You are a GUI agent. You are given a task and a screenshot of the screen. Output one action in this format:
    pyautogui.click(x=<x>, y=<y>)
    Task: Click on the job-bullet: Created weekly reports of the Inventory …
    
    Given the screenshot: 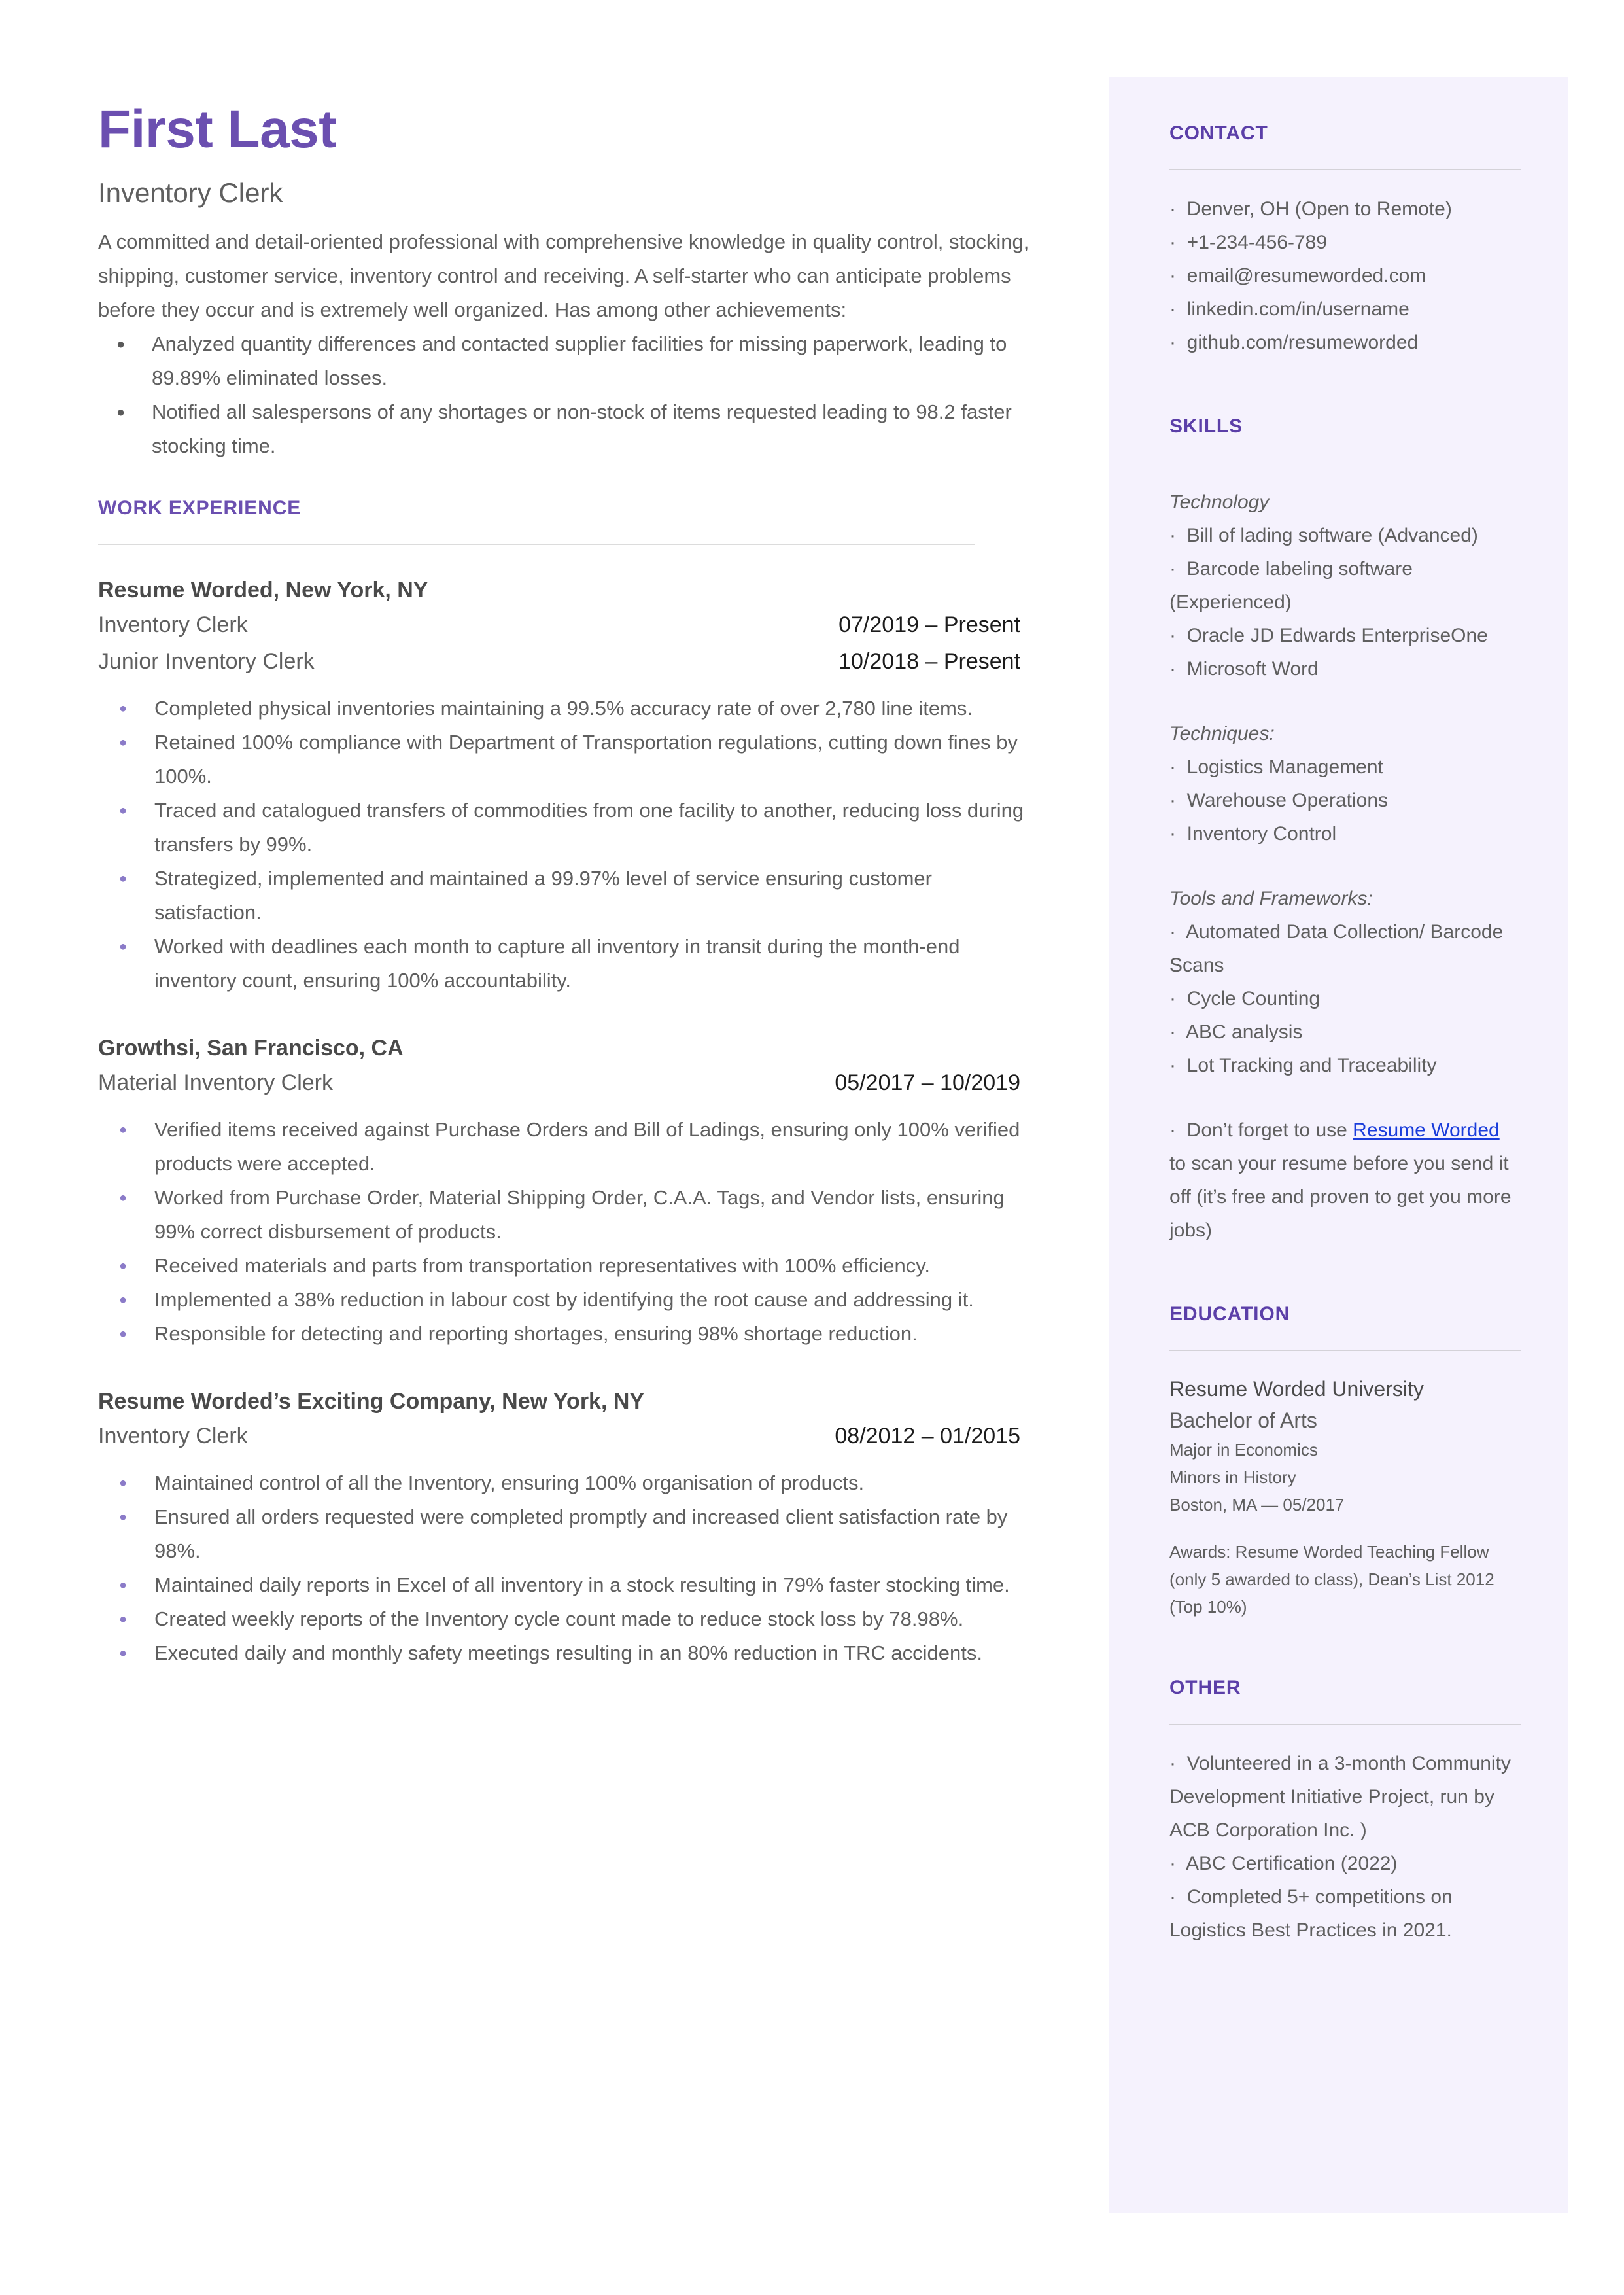 What is the action you would take?
    pyautogui.click(x=564, y=1619)
    